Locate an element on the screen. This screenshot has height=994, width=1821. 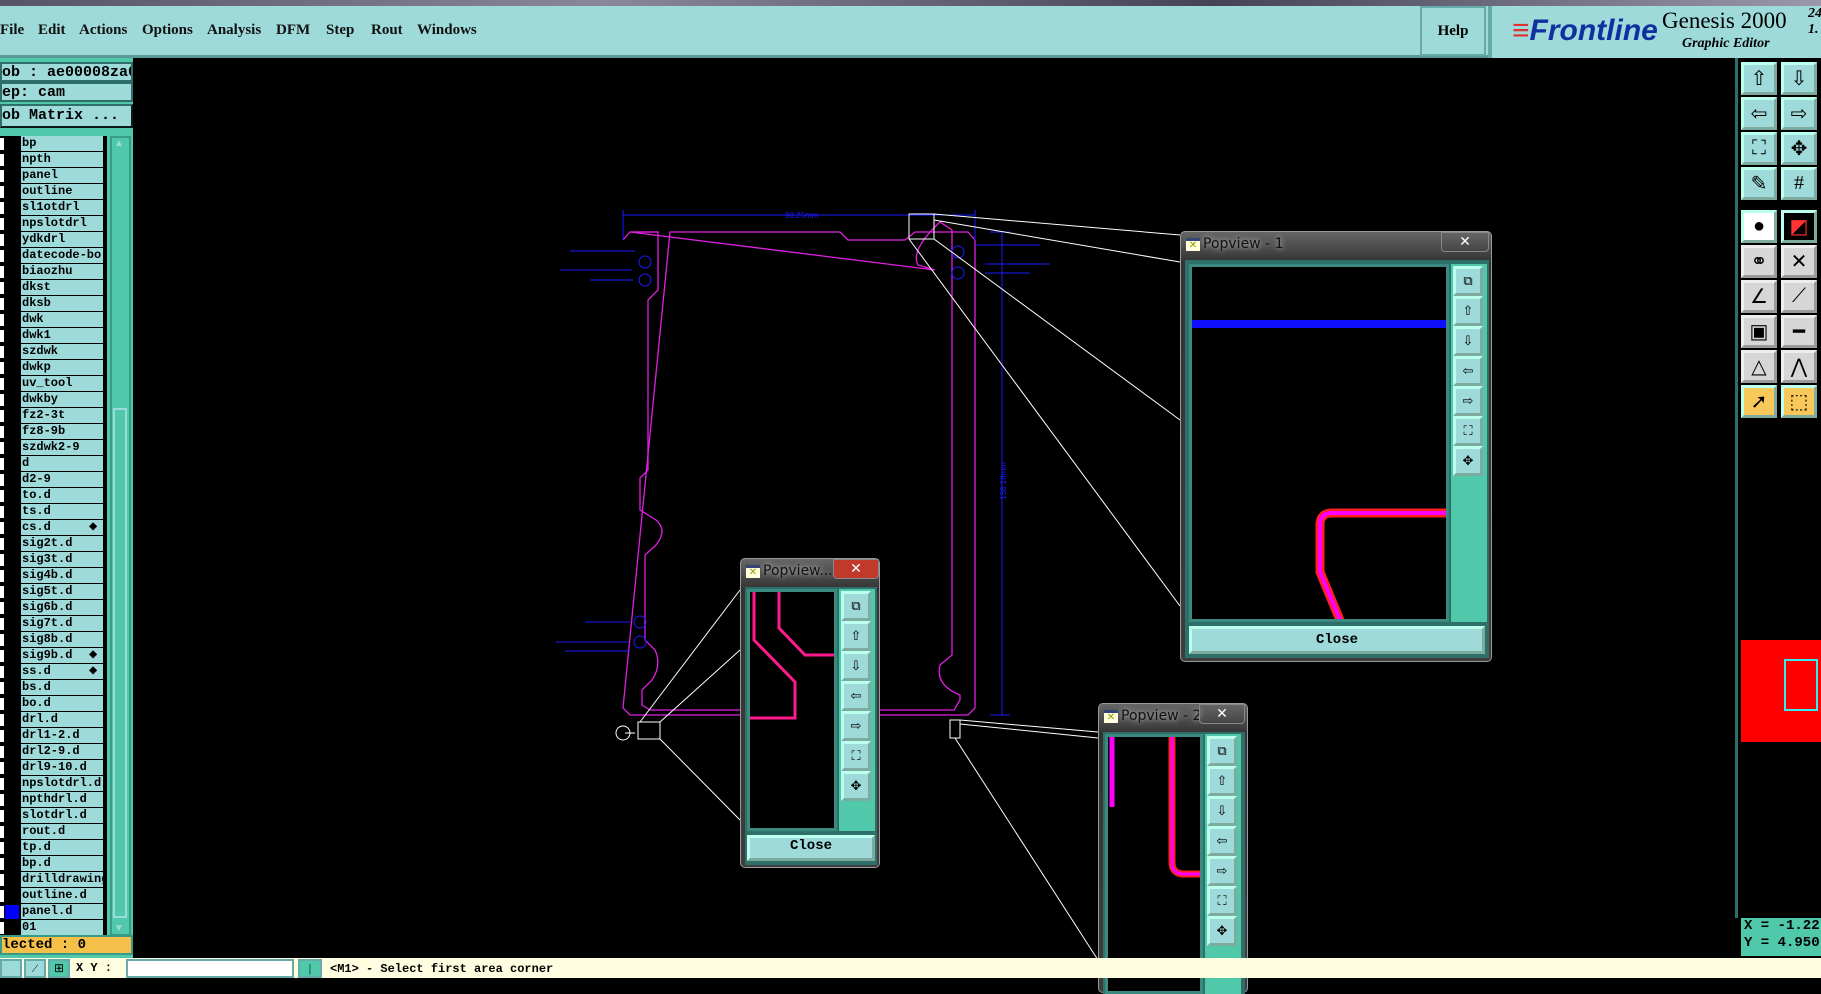
cursor-coordinates: X = -1.22 Y = 4.950 is located at coordinates (1781, 937).